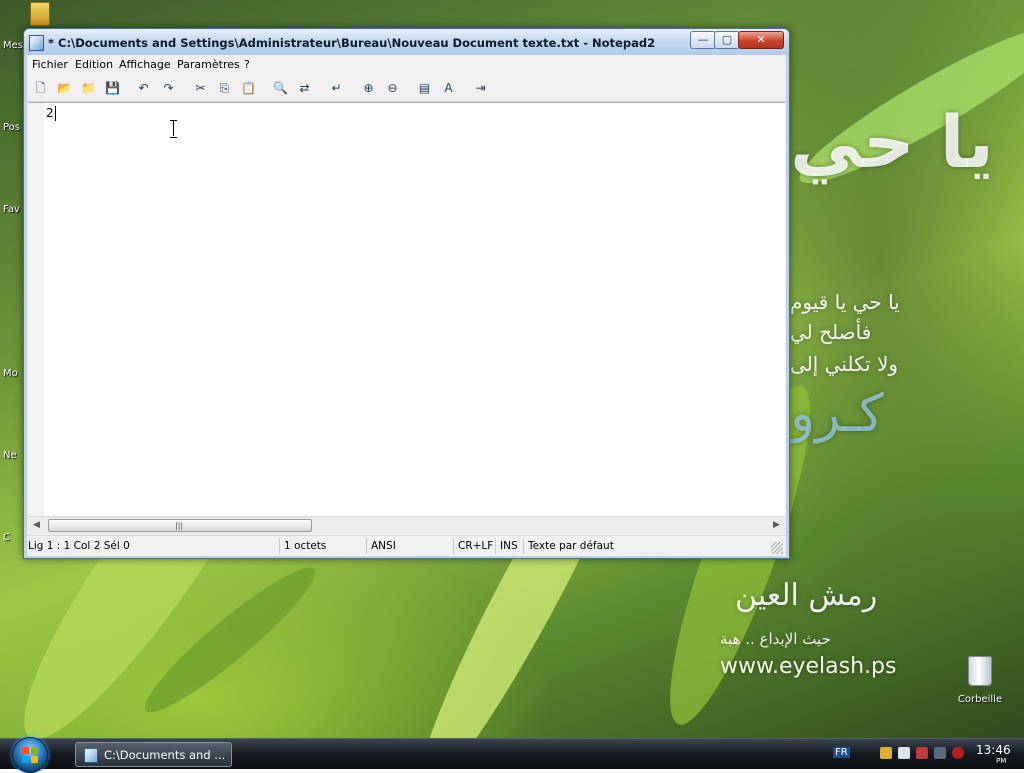 This screenshot has width=1024, height=773. I want to click on font-icon: A, so click(448, 88).